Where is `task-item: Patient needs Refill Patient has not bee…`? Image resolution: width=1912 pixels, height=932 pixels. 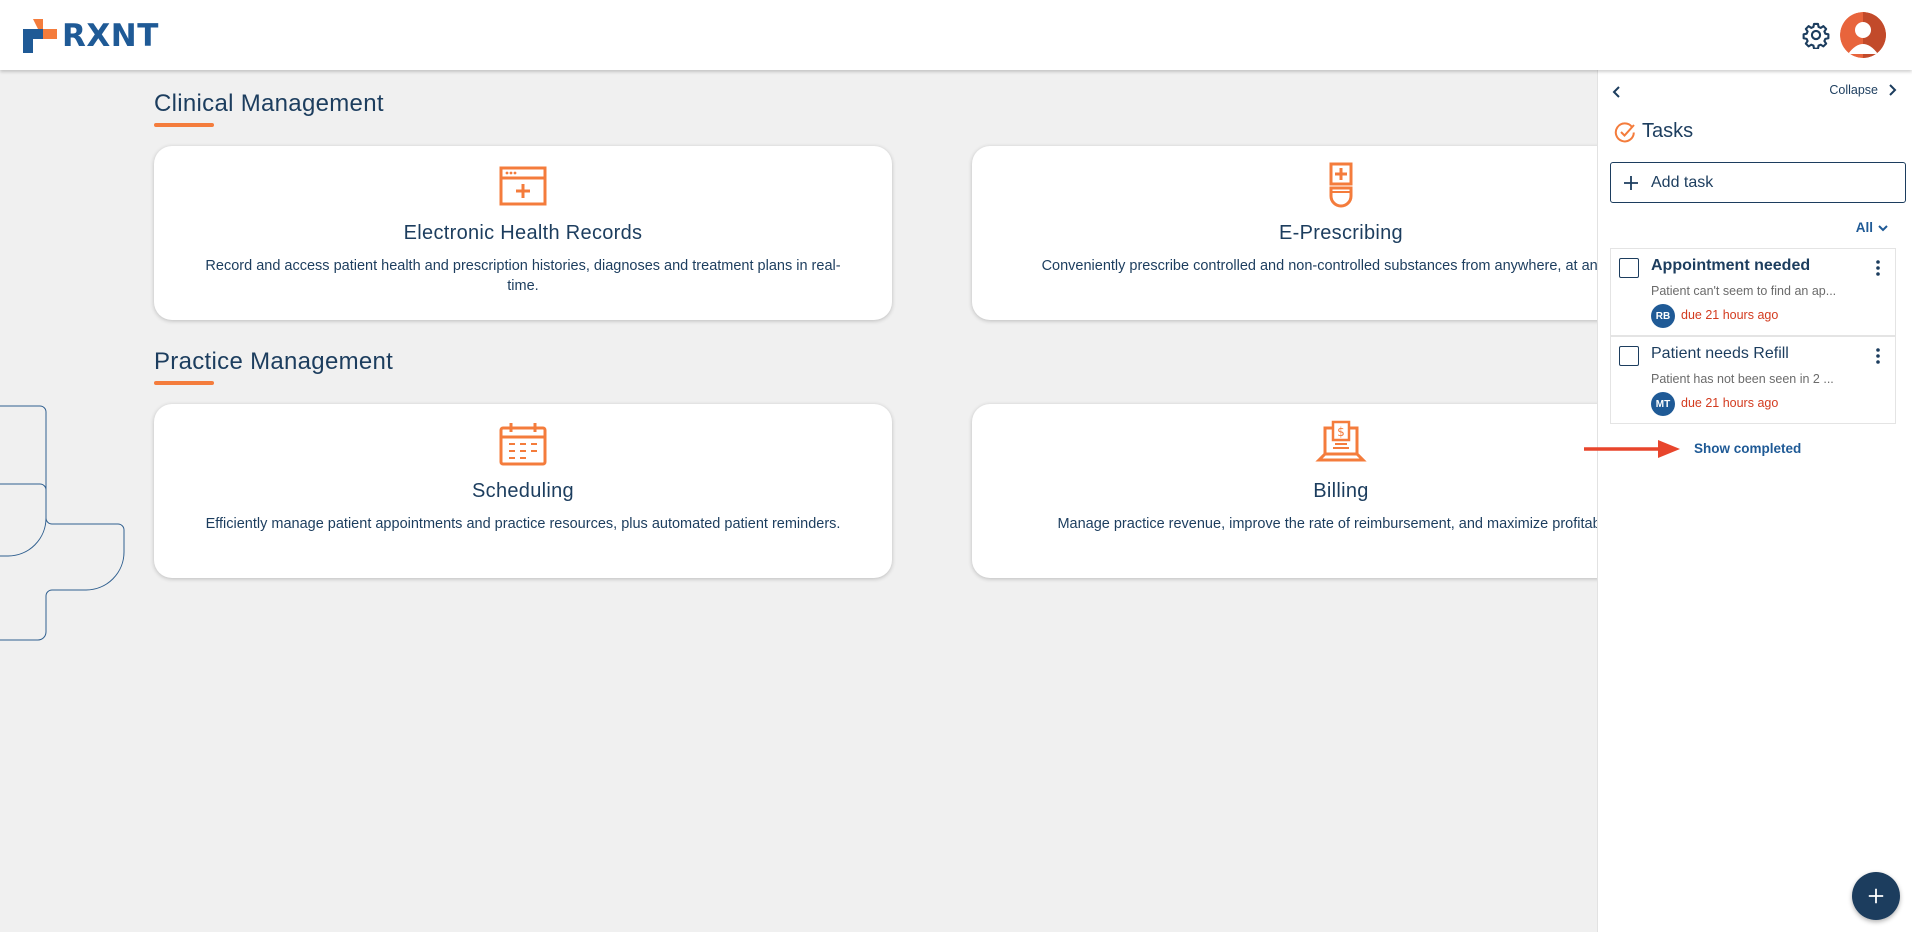
task-item: Patient needs Refill Patient has not bee… is located at coordinates (1753, 380).